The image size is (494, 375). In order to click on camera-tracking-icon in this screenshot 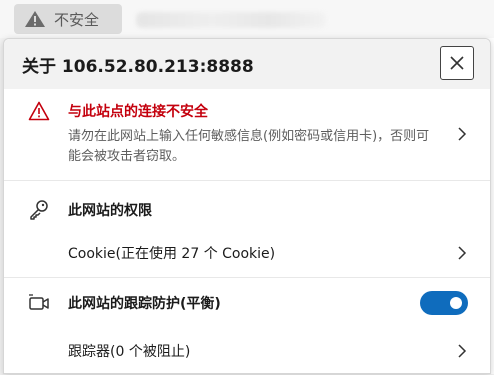, I will do `click(39, 301)`.